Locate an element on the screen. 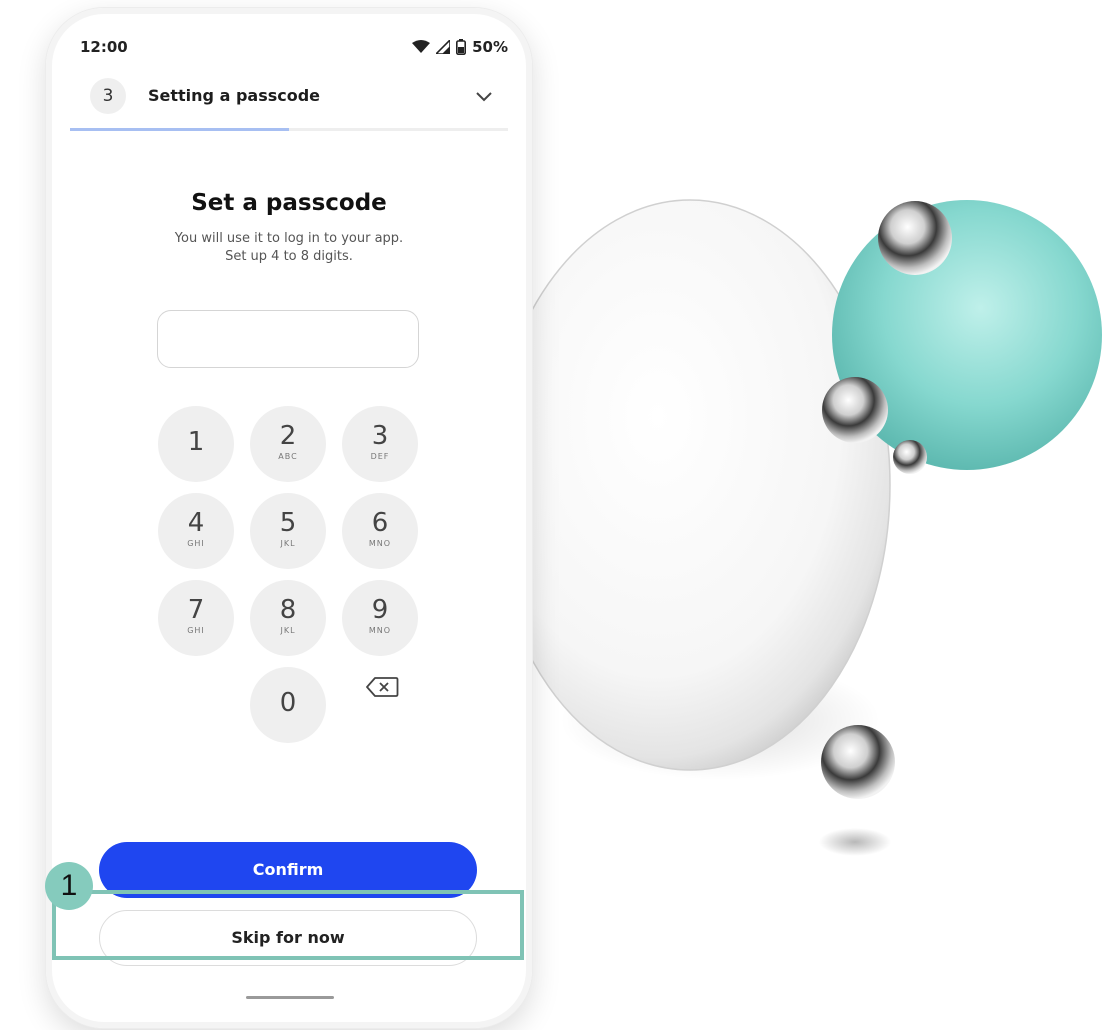  battery-percent: 50% is located at coordinates (490, 47).